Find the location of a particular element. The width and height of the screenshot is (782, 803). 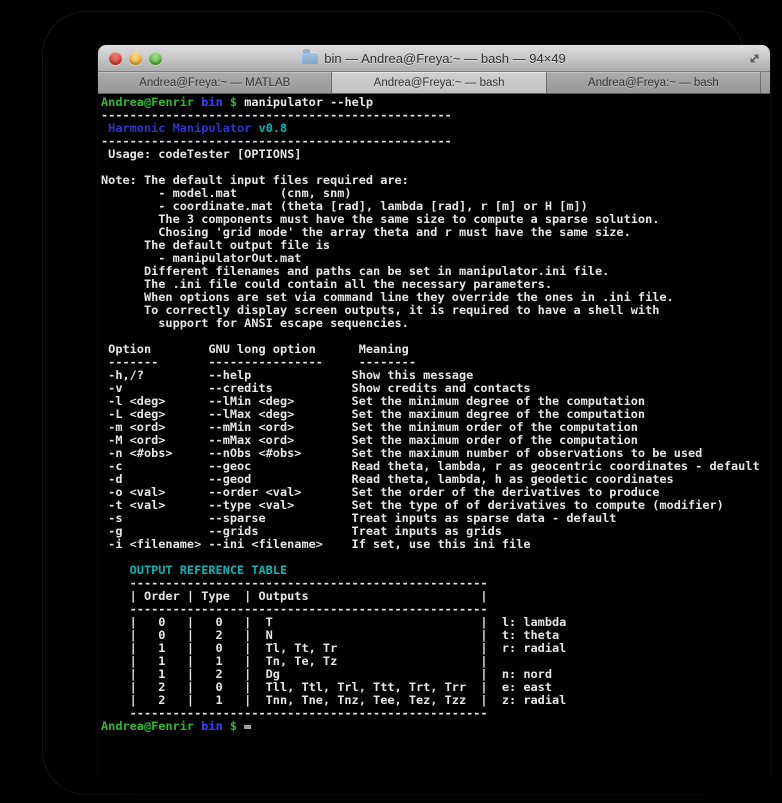

tab-matlab: Andrea@Freya:~ — MATLAB is located at coordinates (215, 82).